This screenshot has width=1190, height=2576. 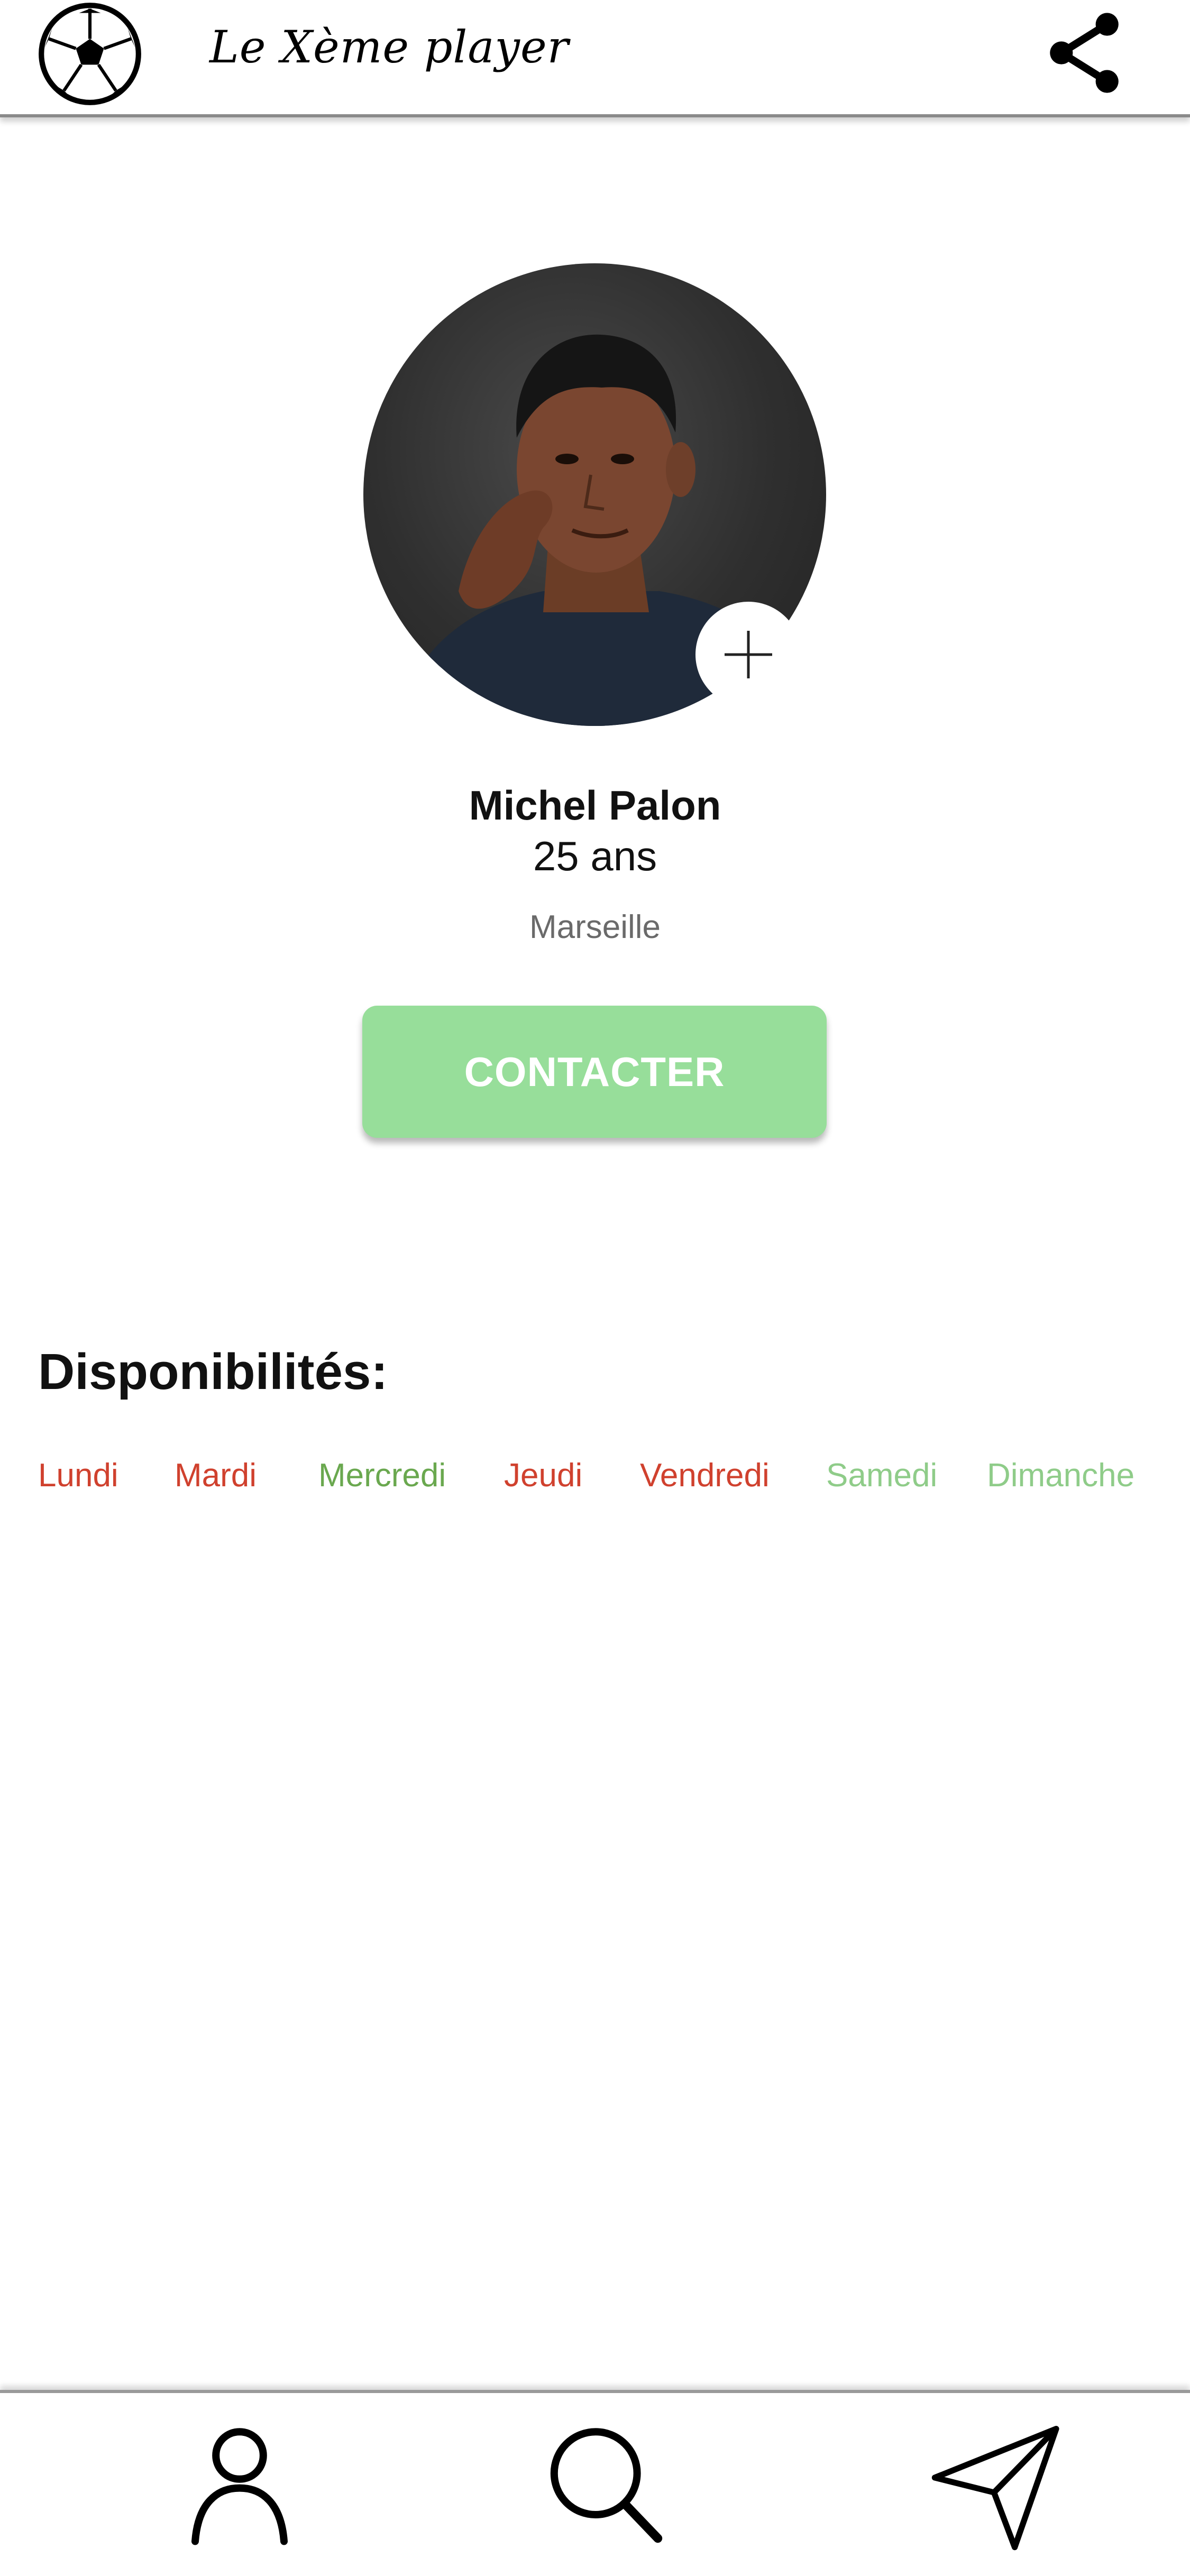 I want to click on day-dimanche: Dimanche, so click(x=1061, y=1475).